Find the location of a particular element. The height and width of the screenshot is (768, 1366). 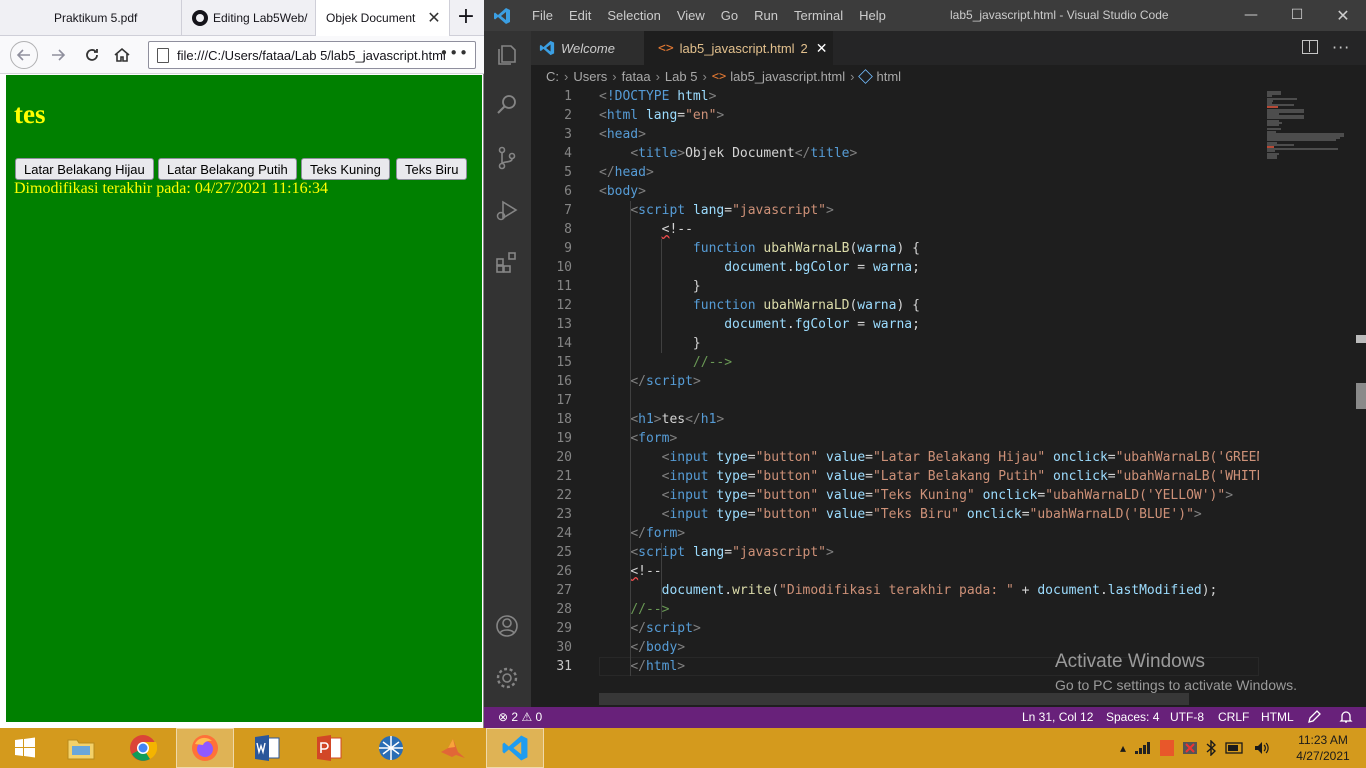

taskbar-file-explorer is located at coordinates (81, 748).